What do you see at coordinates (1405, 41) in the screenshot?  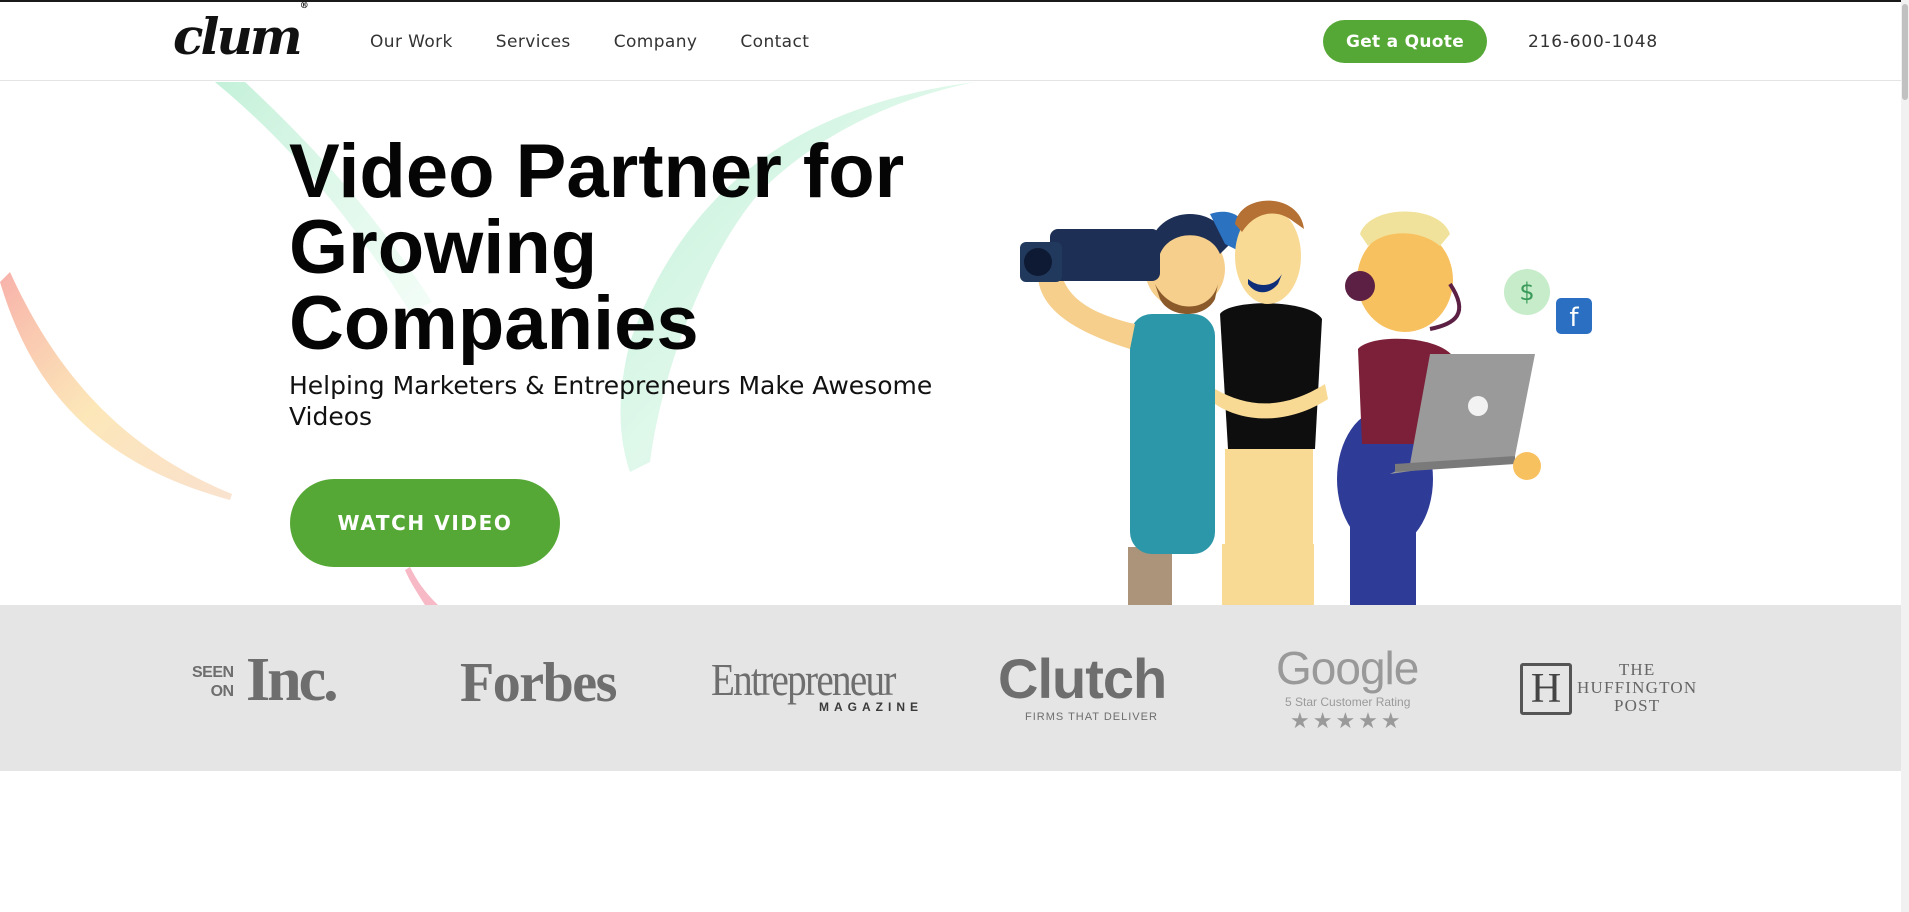 I see `get-a-quote-button: Get a Quote` at bounding box center [1405, 41].